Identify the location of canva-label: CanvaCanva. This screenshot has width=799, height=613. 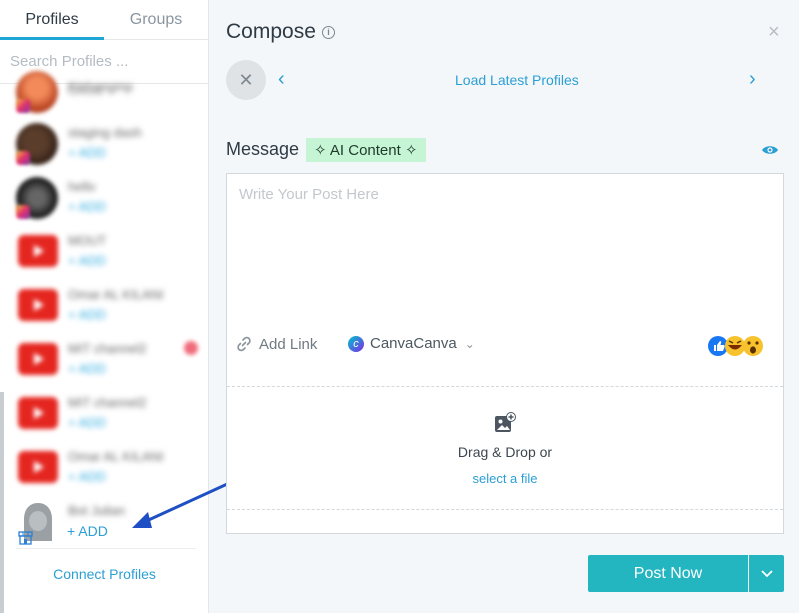
(413, 343).